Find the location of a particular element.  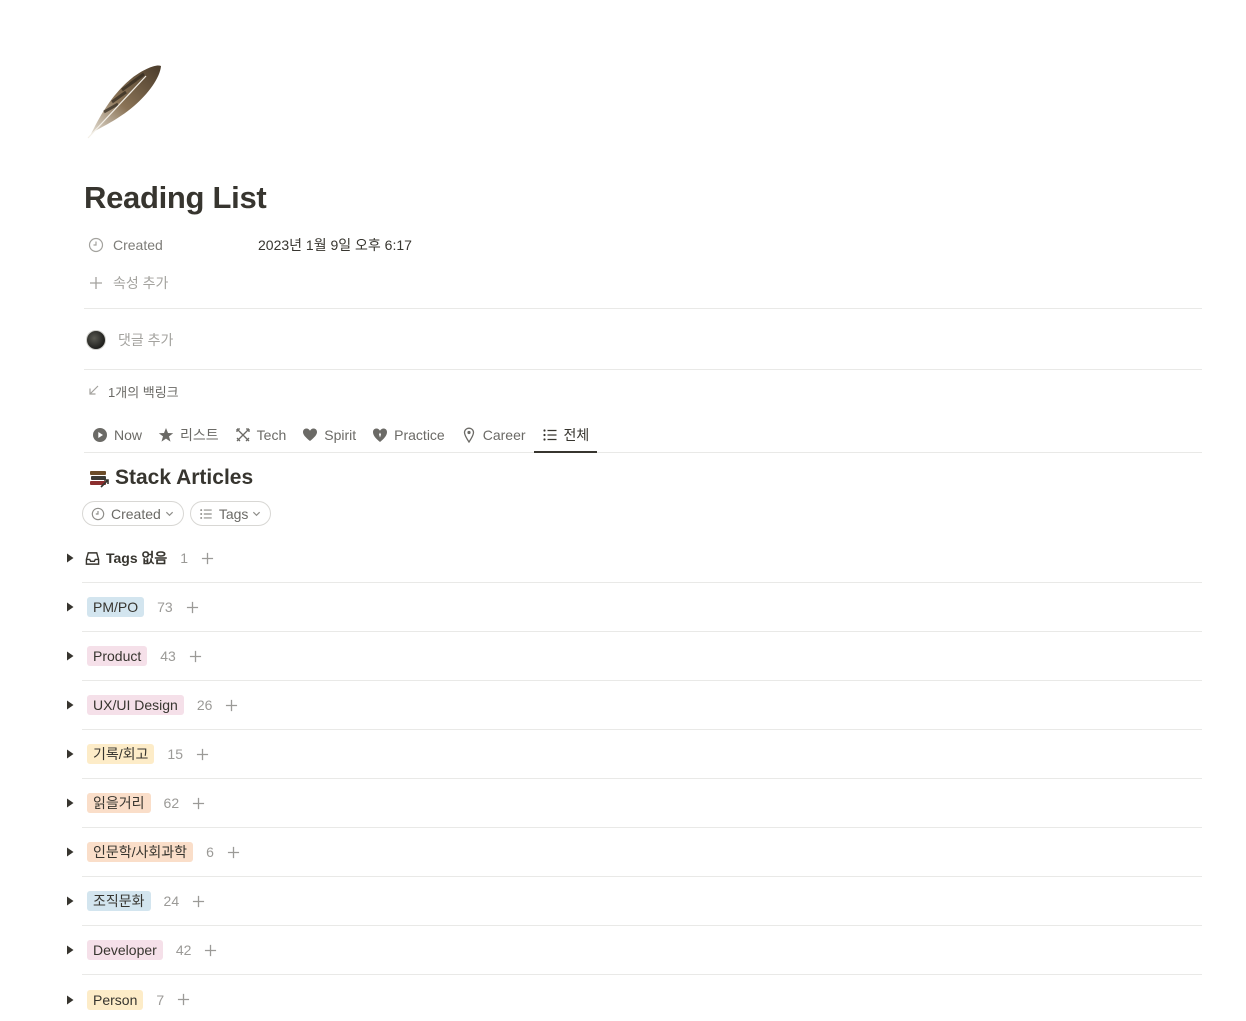

add-comment-input: 댓글 추가 is located at coordinates (145, 340).